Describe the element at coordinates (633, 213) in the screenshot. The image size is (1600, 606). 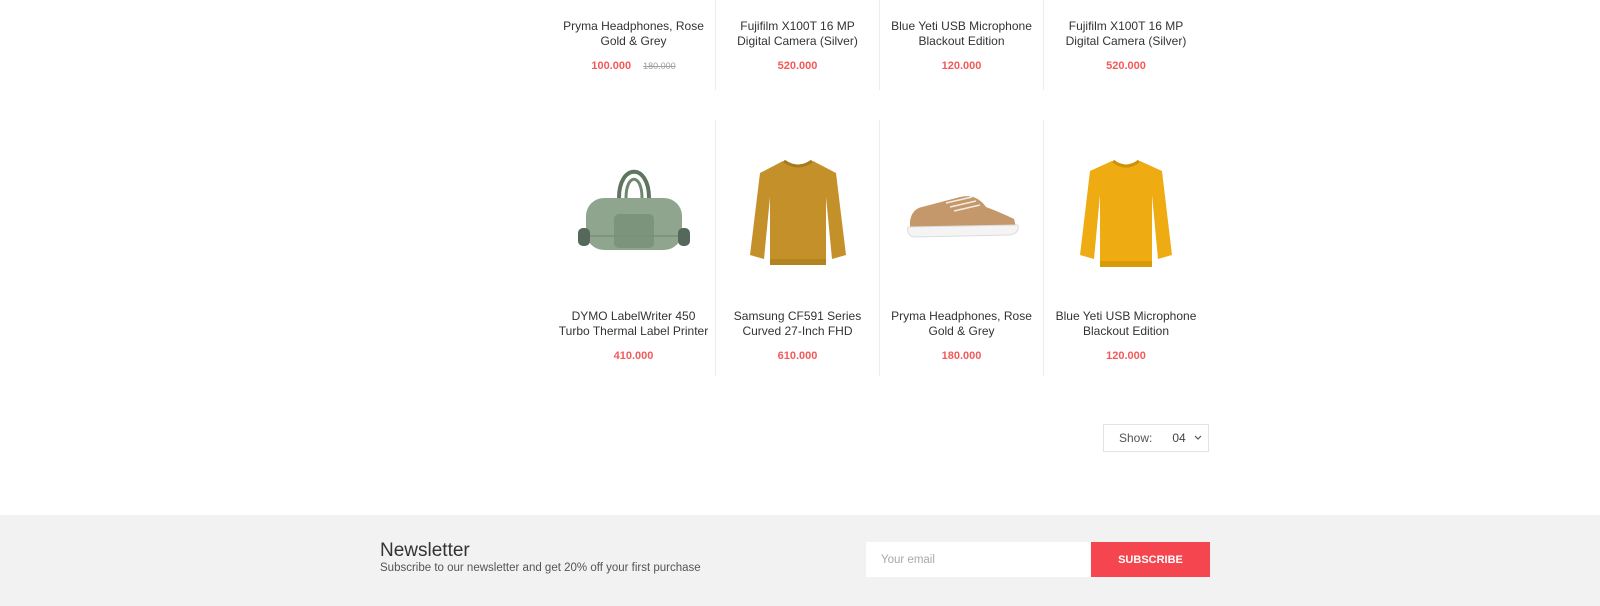
I see `product-image-duffel-bag` at that location.